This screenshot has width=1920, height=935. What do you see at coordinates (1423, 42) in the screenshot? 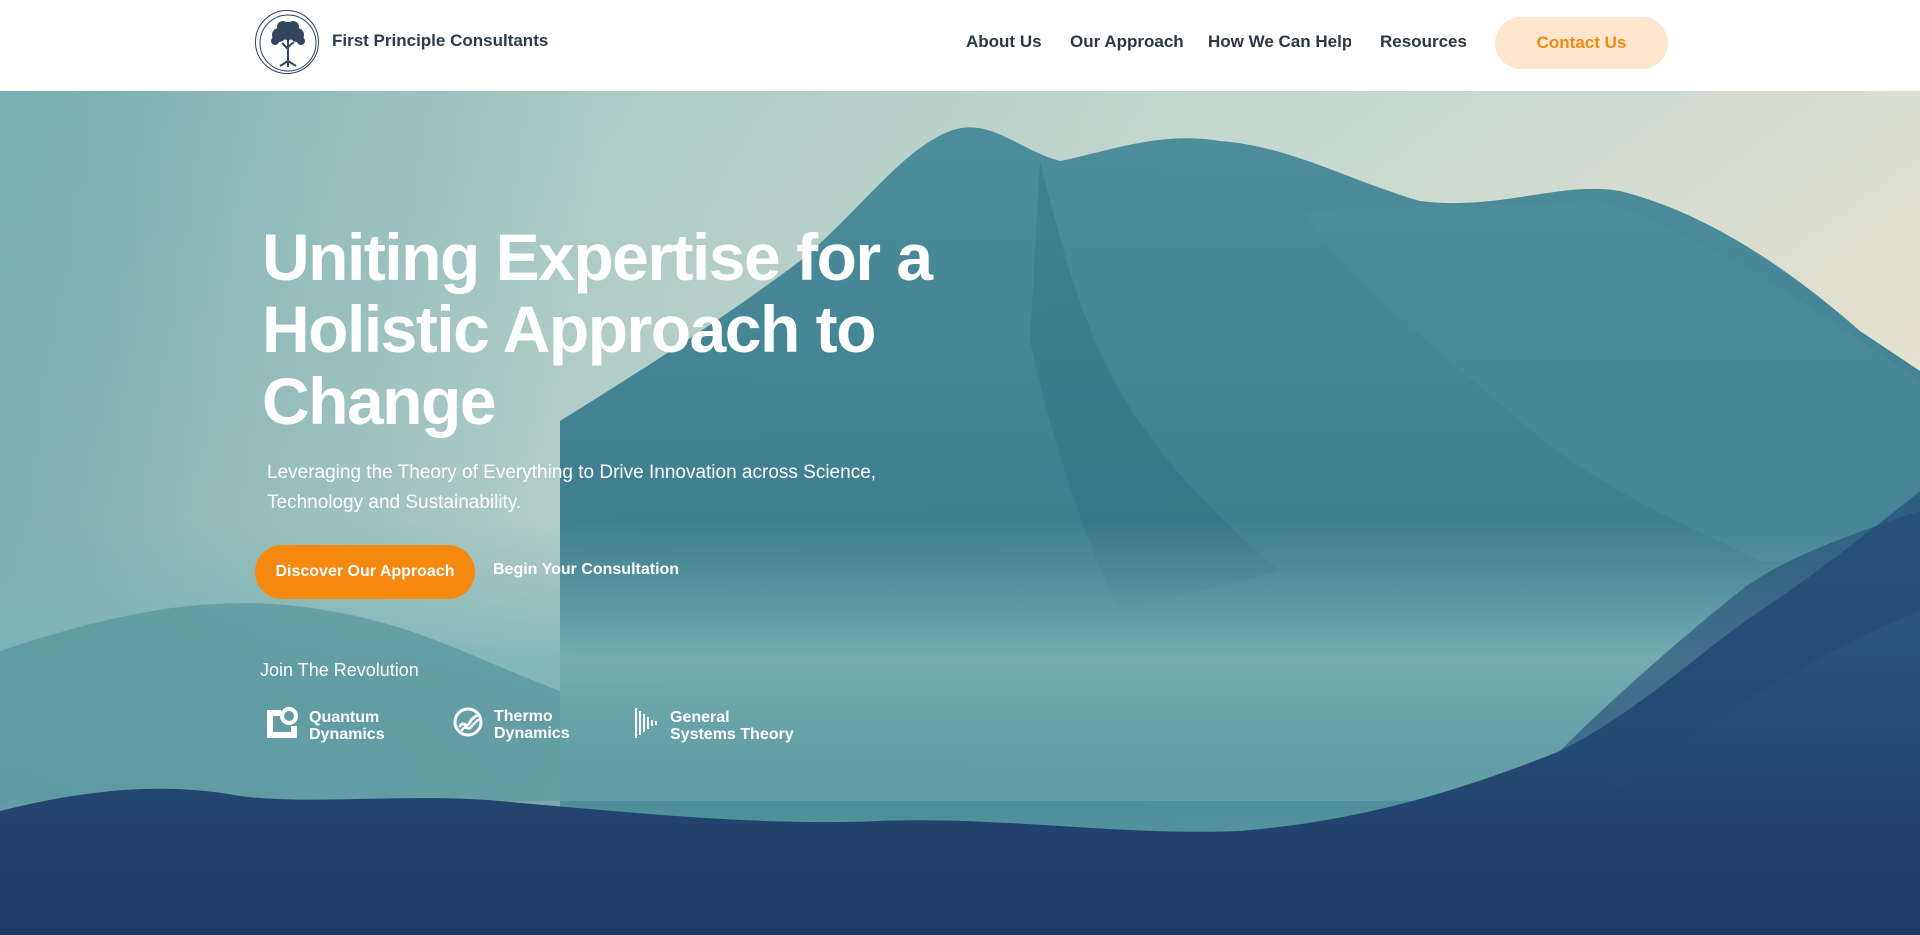
I see `nav-resources: Resources` at bounding box center [1423, 42].